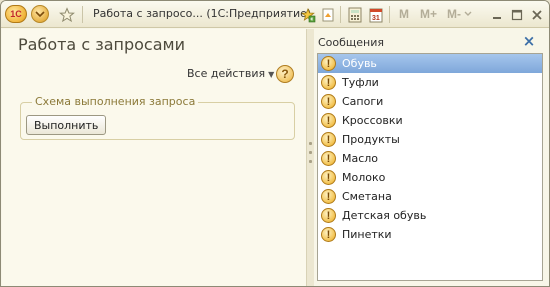 The image size is (550, 287). What do you see at coordinates (529, 41) in the screenshot?
I see `close-messages-button: ×` at bounding box center [529, 41].